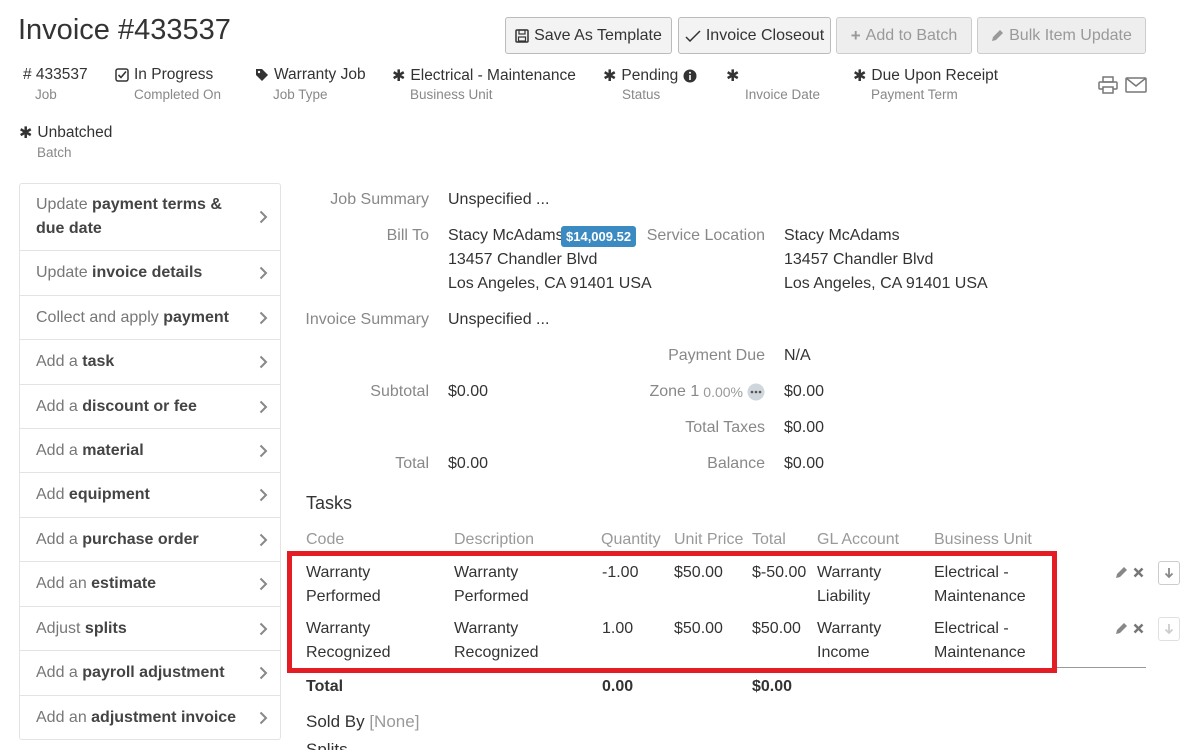 The height and width of the screenshot is (750, 1190). I want to click on required-asterisk-icon: ✱, so click(610, 76).